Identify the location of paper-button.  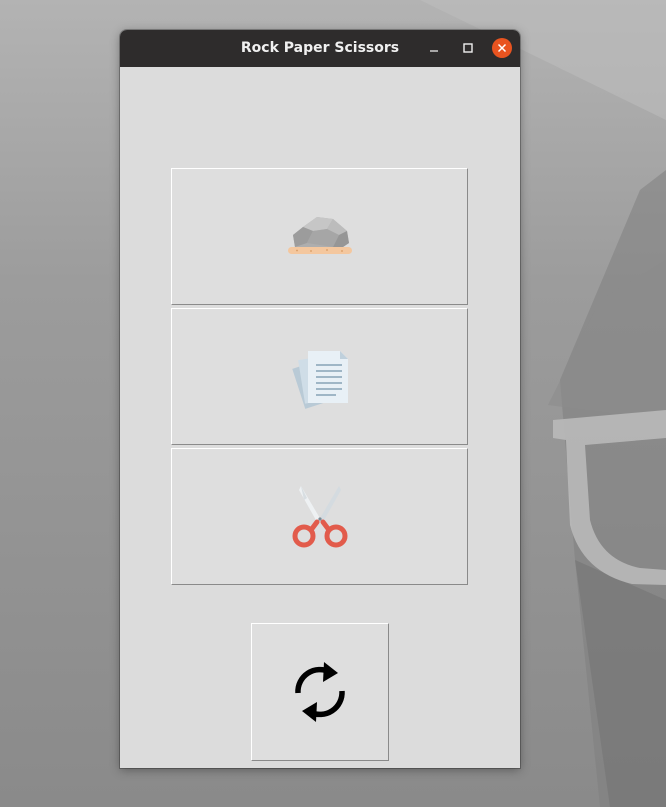
(319, 376).